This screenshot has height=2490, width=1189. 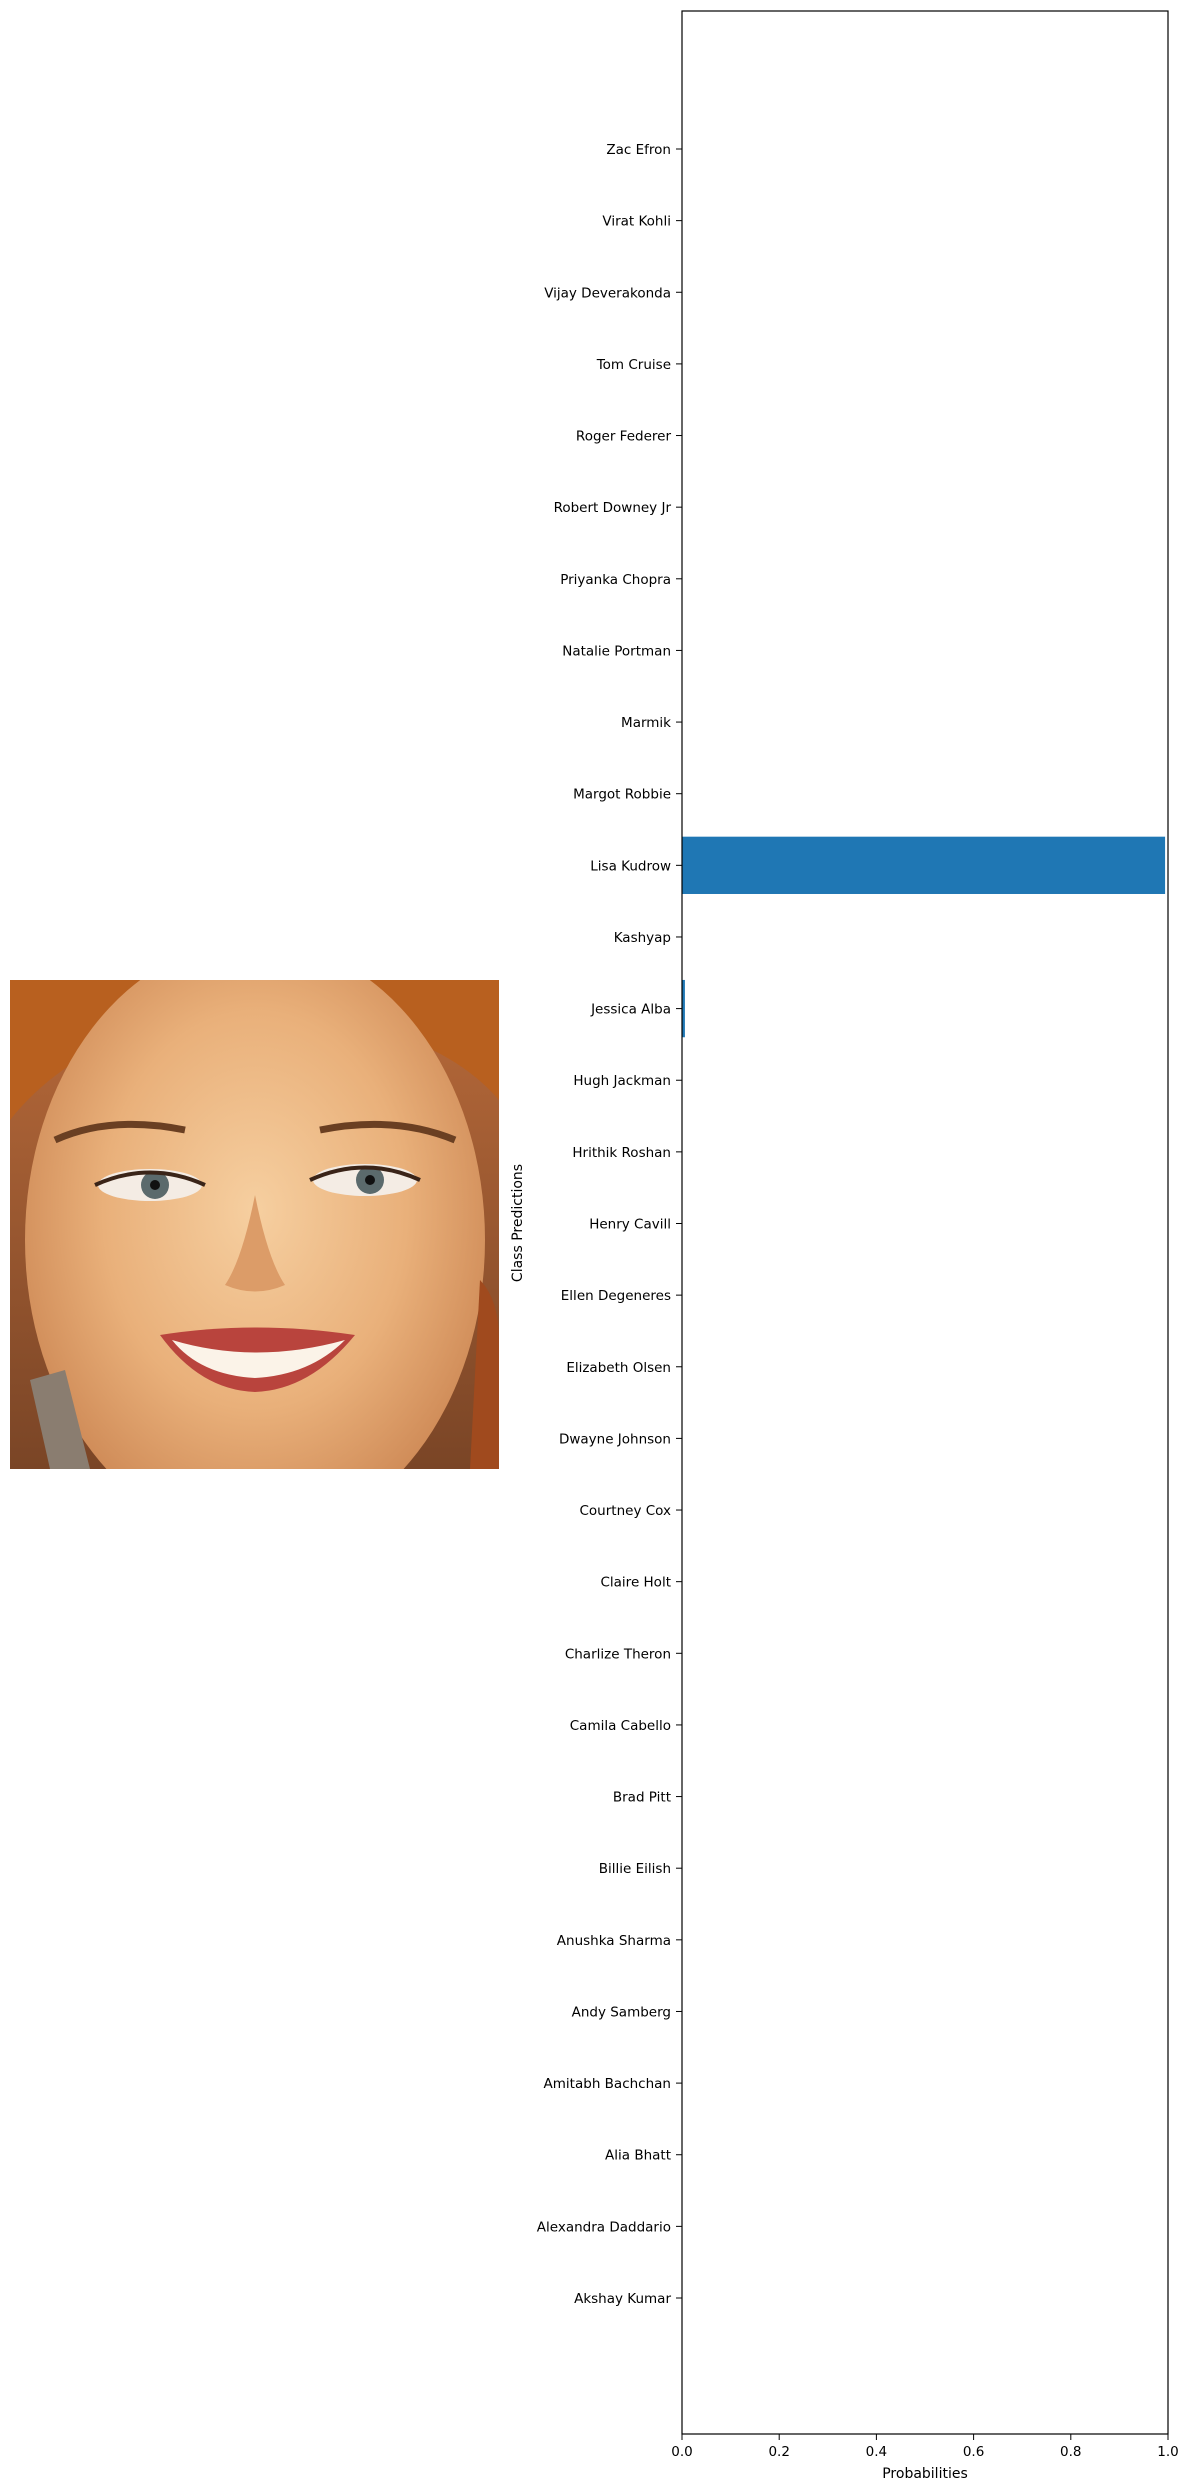 What do you see at coordinates (607, 293) in the screenshot?
I see `y-tick-label-vijay-deverakonda: Vijay Deverakonda` at bounding box center [607, 293].